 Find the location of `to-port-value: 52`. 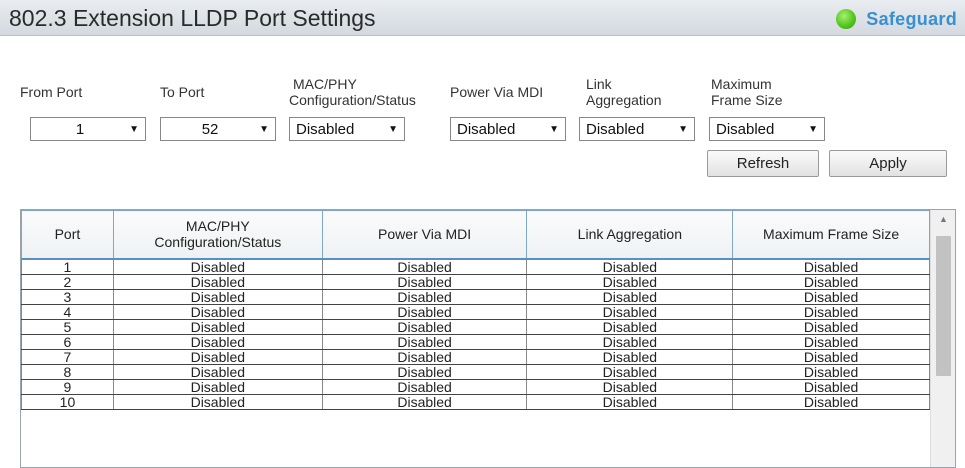

to-port-value: 52 is located at coordinates (210, 129).